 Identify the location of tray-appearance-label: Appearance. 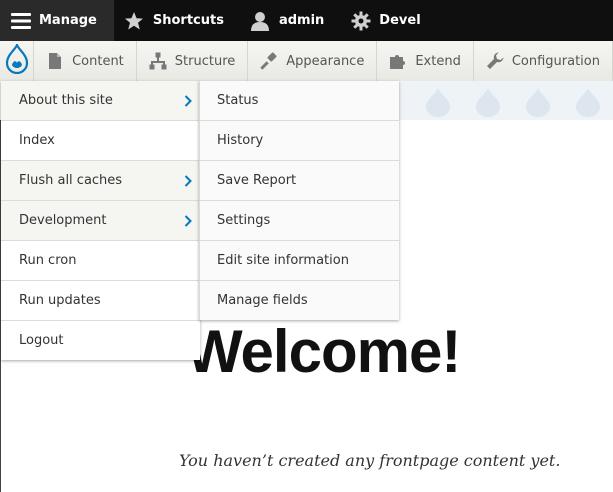
(325, 61).